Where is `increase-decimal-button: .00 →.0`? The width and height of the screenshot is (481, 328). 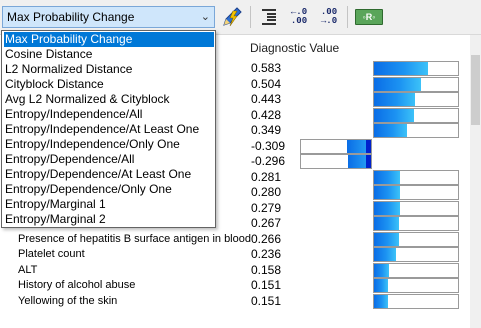 increase-decimal-button: .00 →.0 is located at coordinates (329, 17).